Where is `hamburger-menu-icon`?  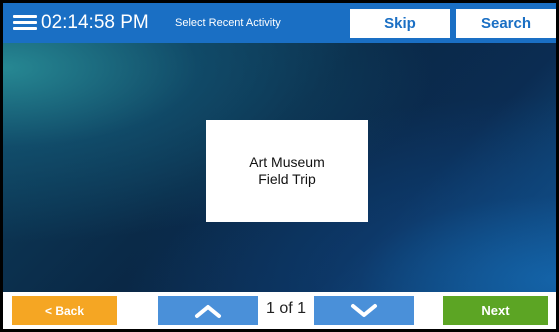 hamburger-menu-icon is located at coordinates (25, 23).